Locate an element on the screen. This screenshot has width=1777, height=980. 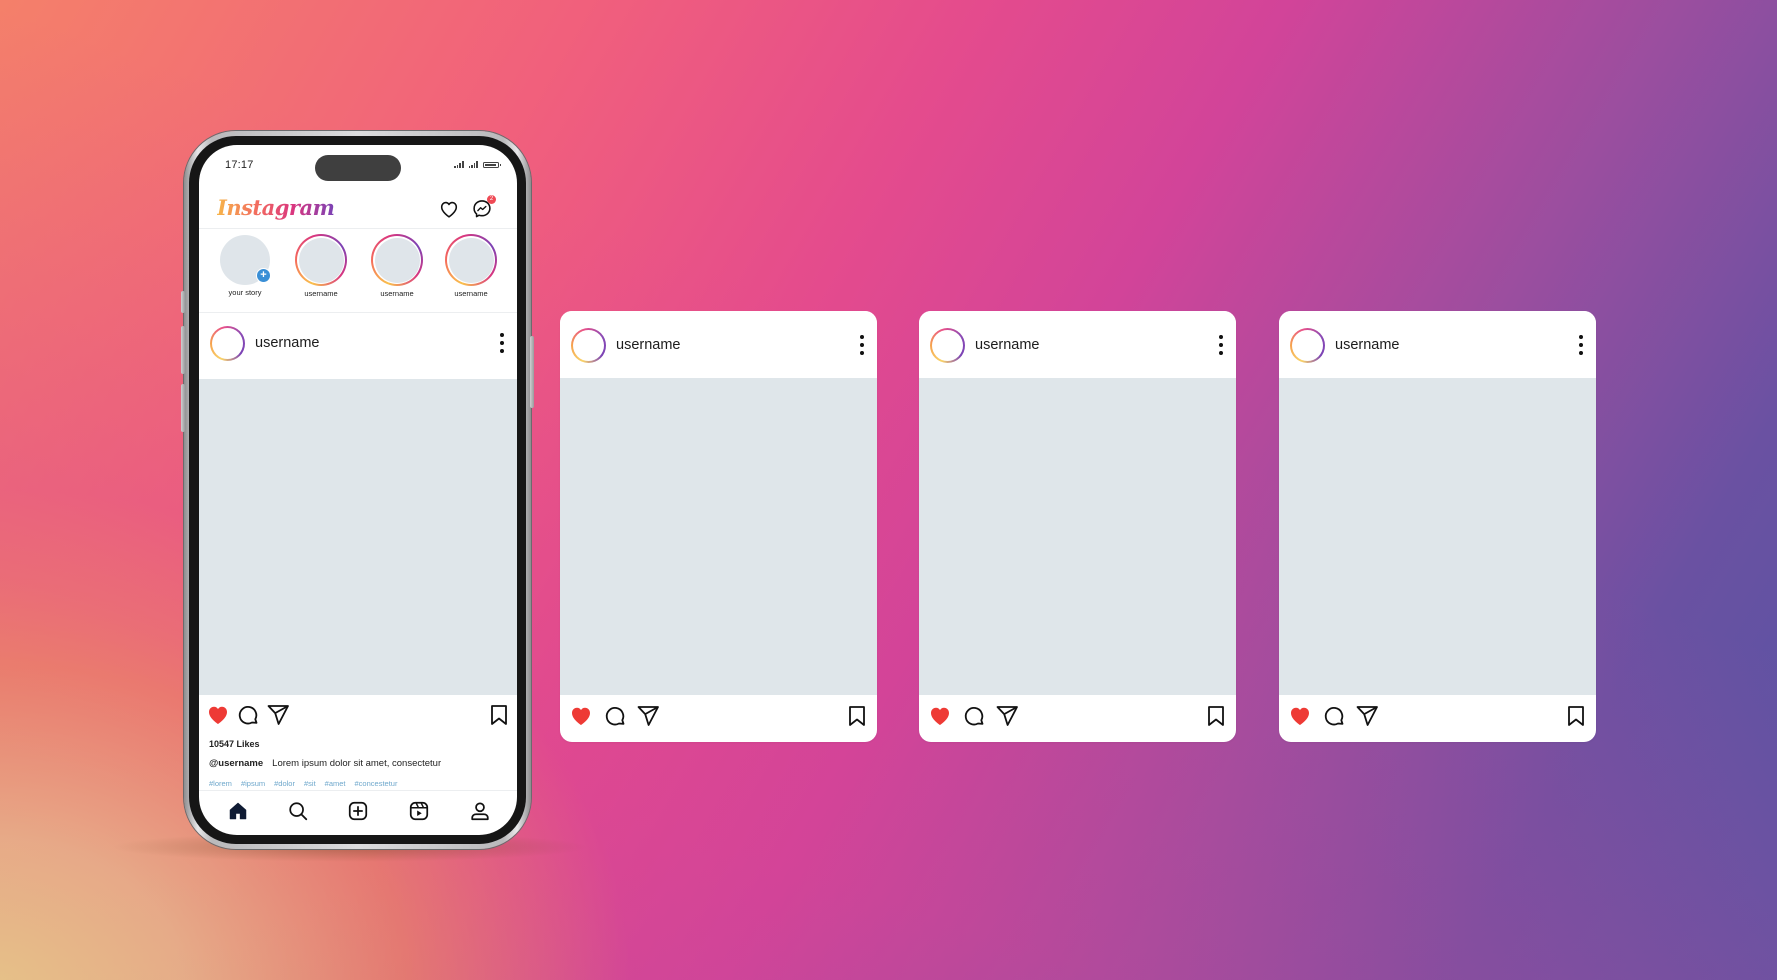
likes-count: 10547 Likes is located at coordinates (234, 744).